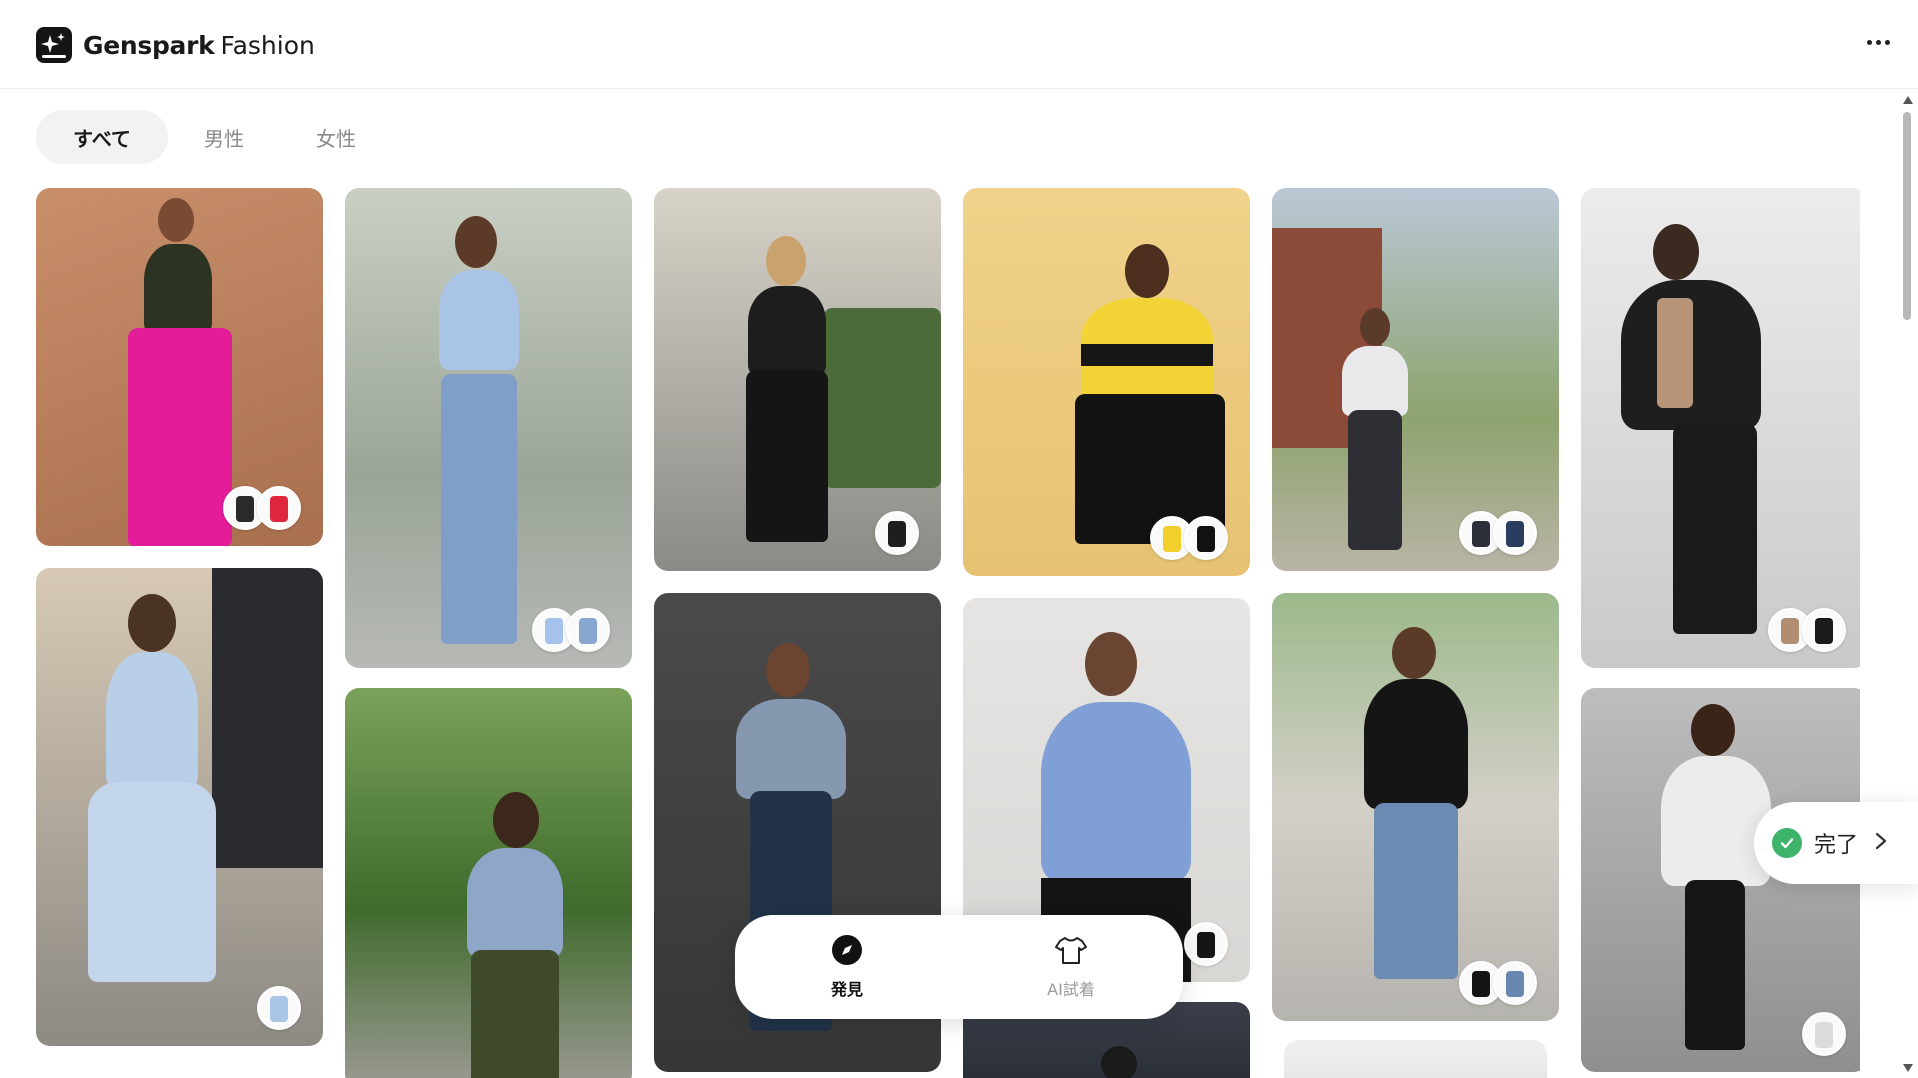  What do you see at coordinates (54, 45) in the screenshot?
I see `sparkle-icon` at bounding box center [54, 45].